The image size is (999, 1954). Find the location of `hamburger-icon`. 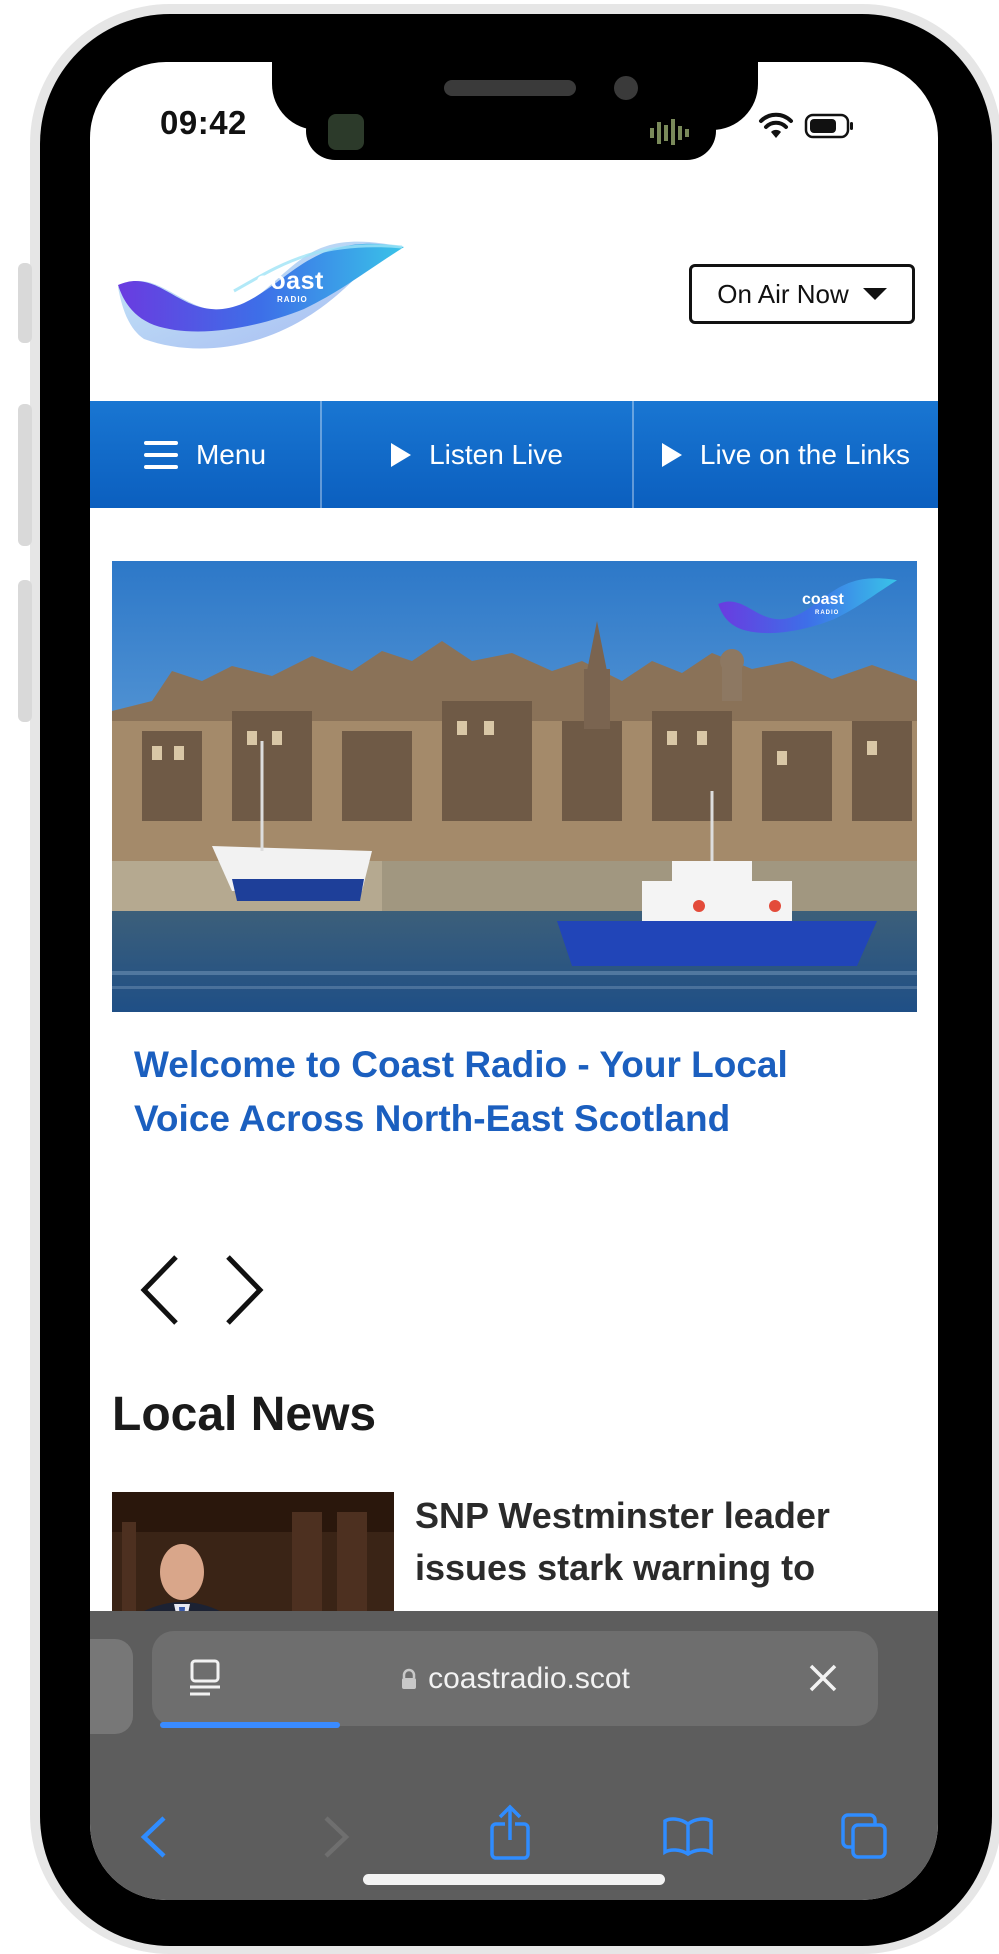

hamburger-icon is located at coordinates (160, 454).